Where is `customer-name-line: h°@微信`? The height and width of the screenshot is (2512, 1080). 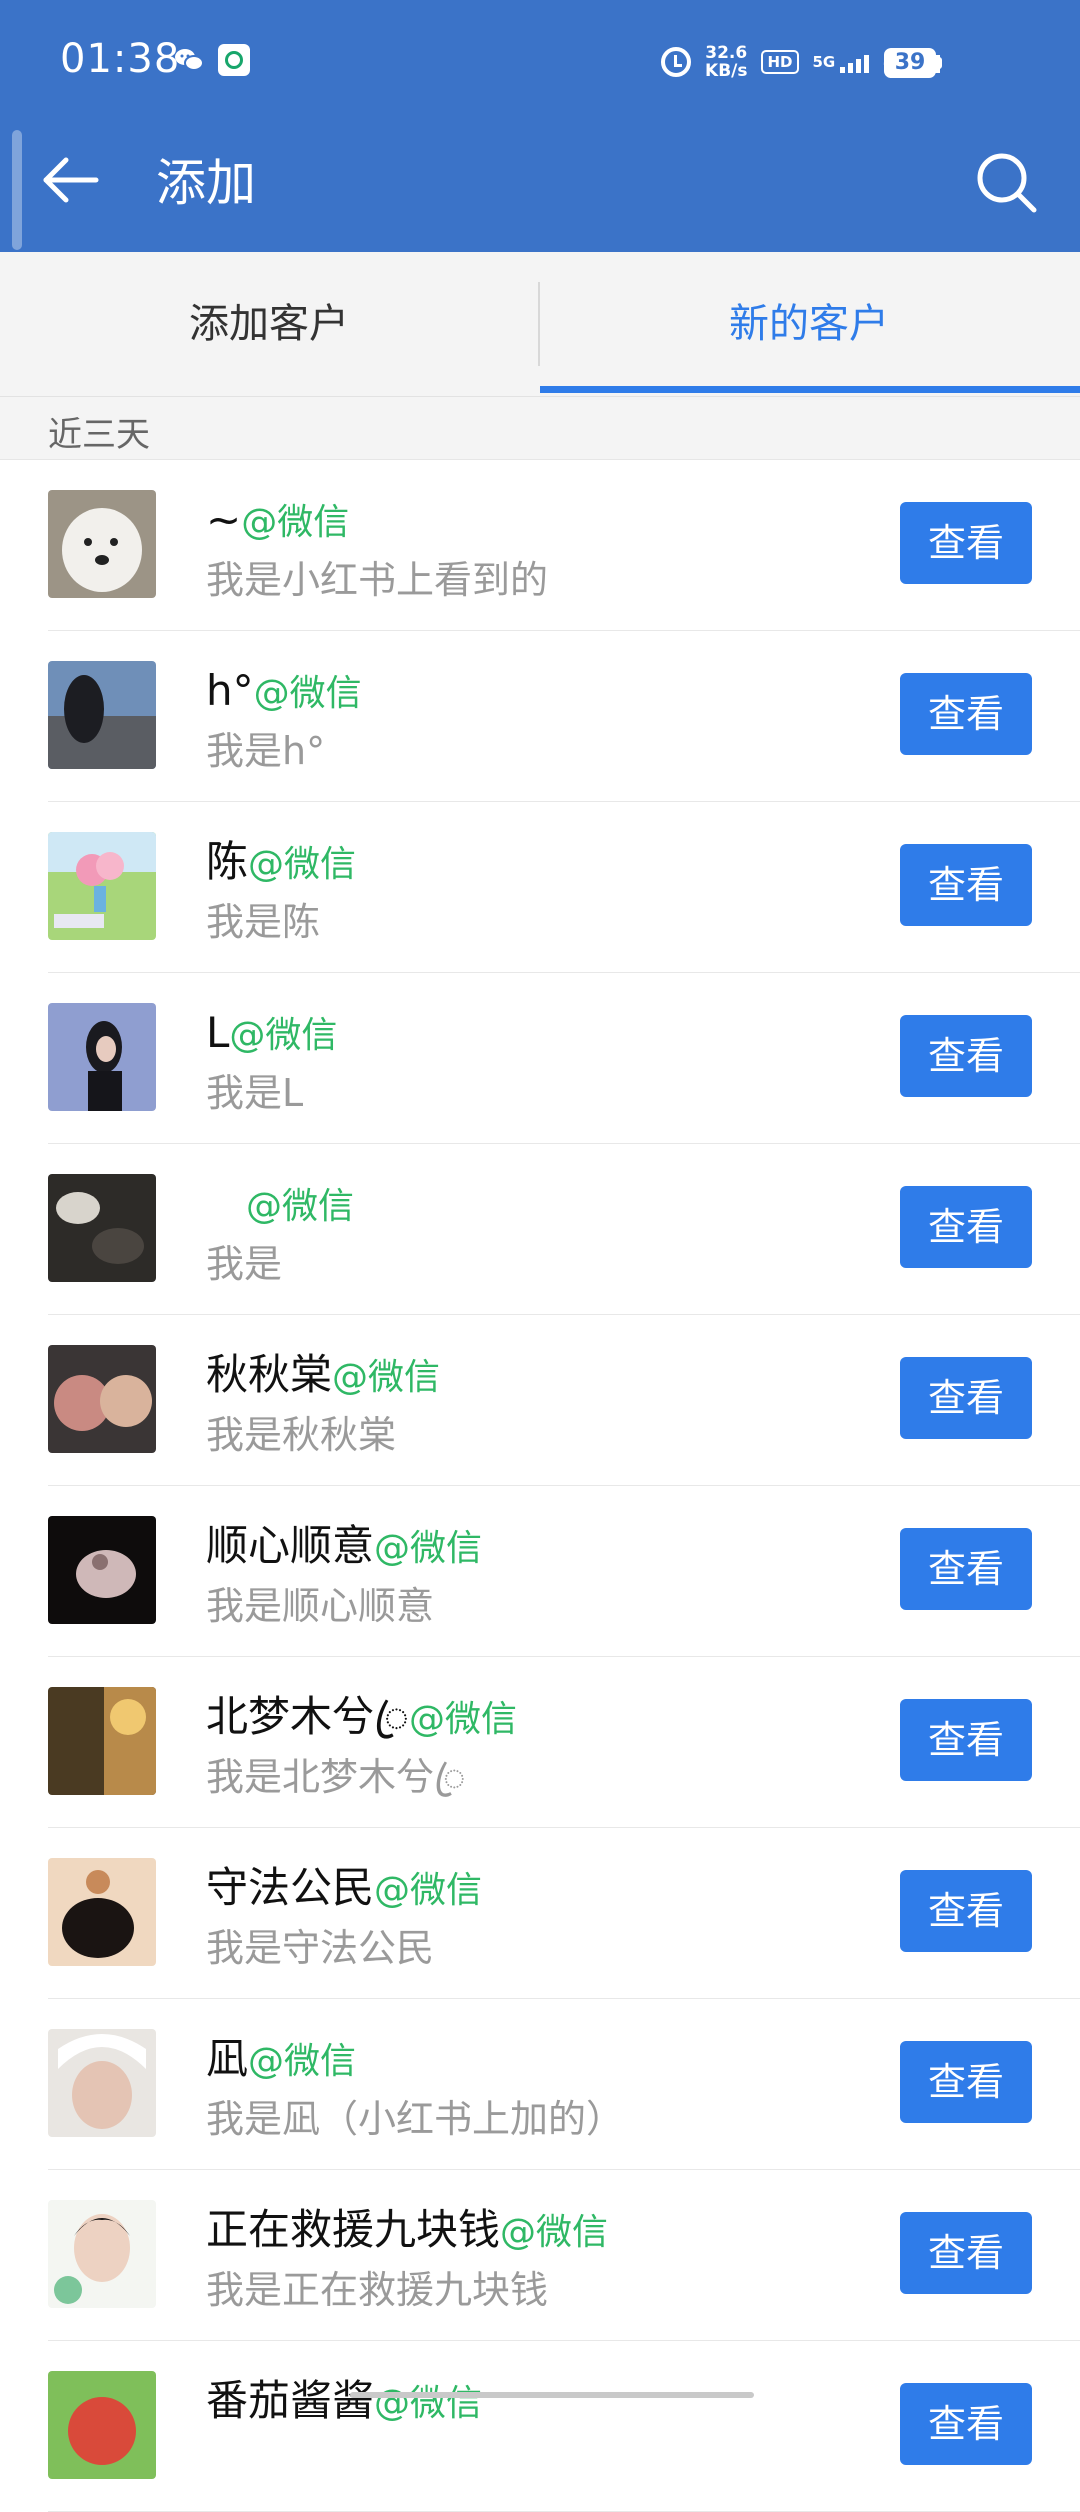 customer-name-line: h°@微信 is located at coordinates (284, 692).